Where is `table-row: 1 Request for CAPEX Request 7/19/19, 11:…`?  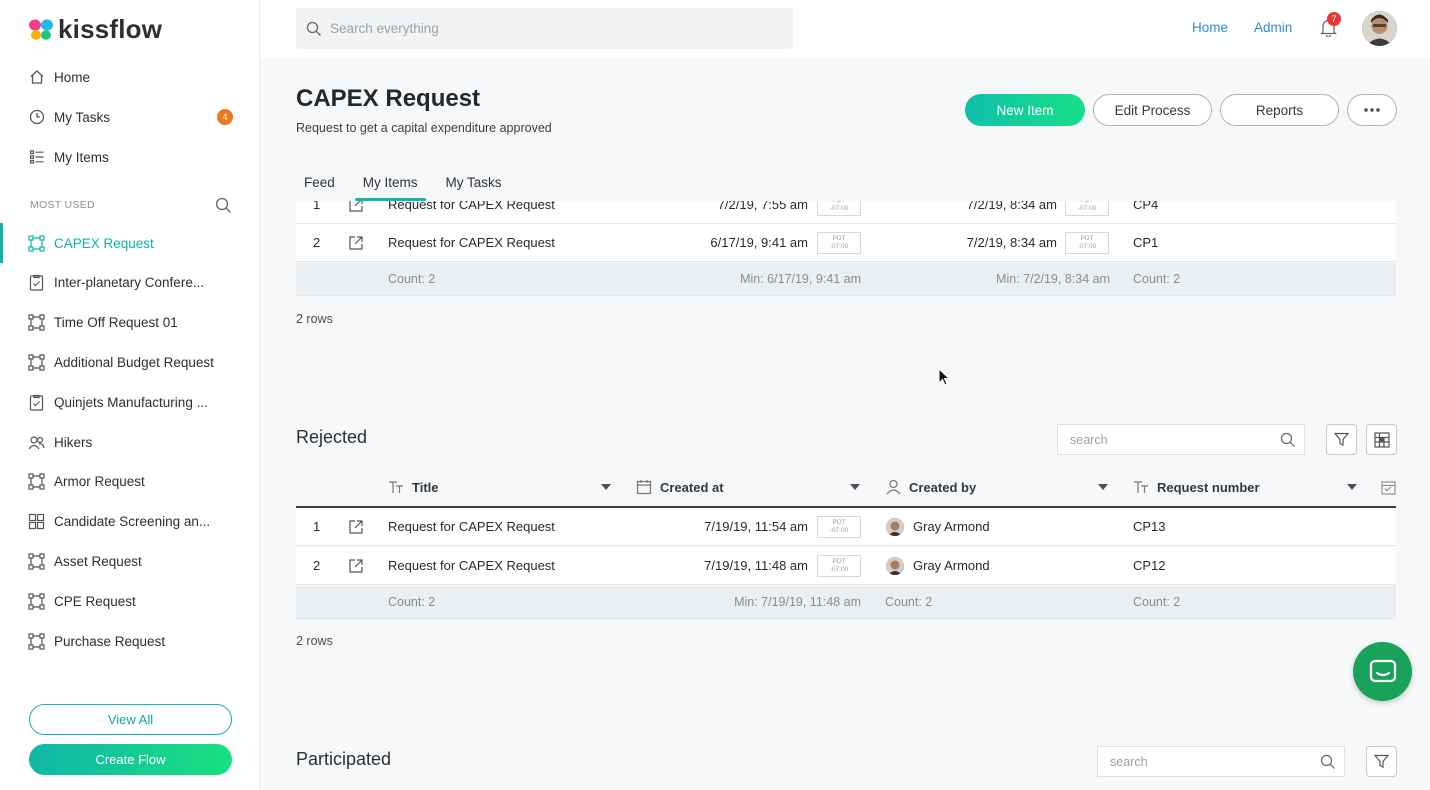
table-row: 1 Request for CAPEX Request 7/19/19, 11:… is located at coordinates (846, 527).